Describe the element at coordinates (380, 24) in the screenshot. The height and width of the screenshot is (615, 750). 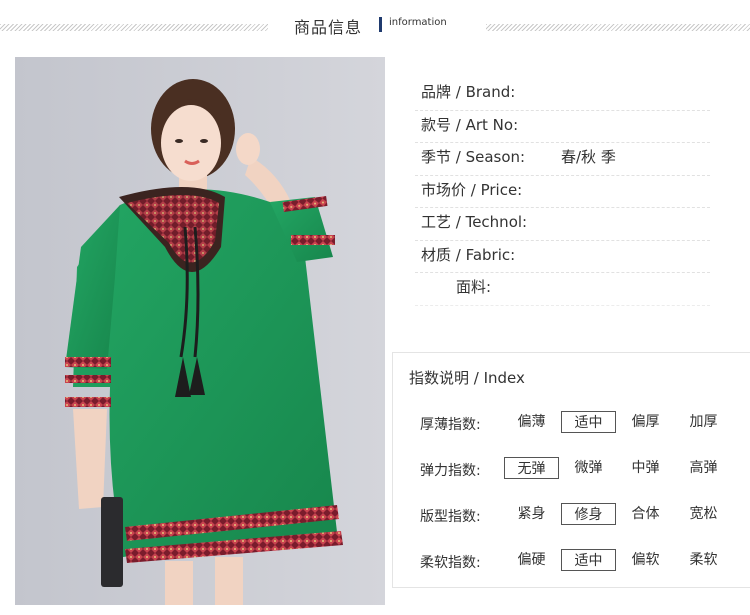
I see `title-accent-bar` at that location.